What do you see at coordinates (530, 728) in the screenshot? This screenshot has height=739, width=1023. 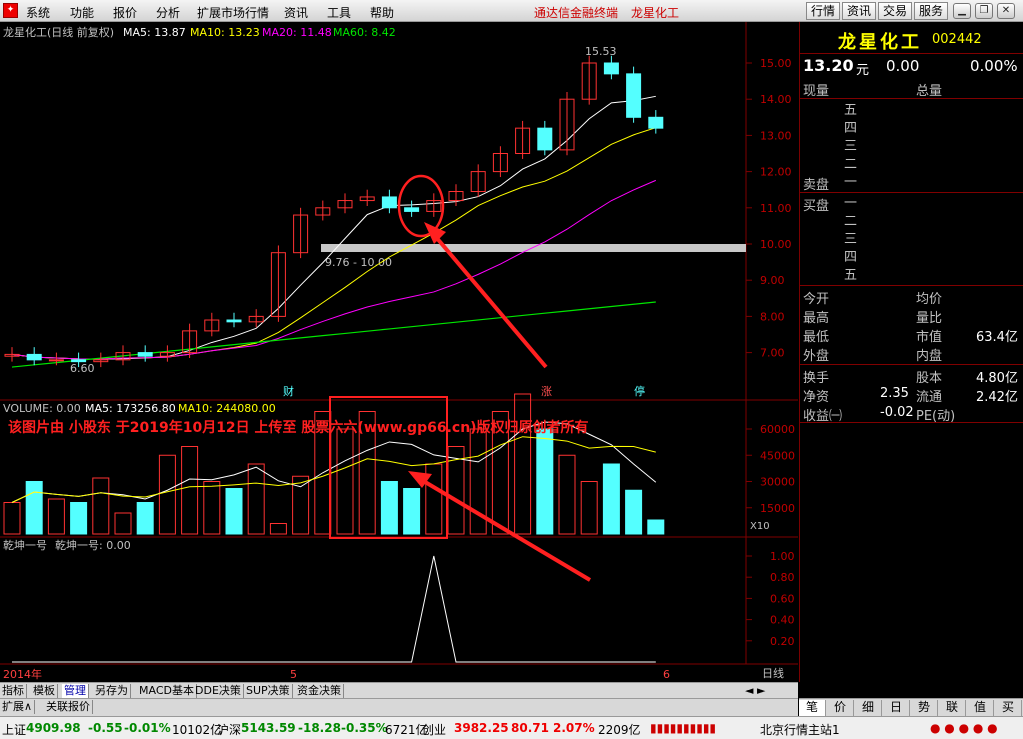 I see `cy-change: 80.71` at bounding box center [530, 728].